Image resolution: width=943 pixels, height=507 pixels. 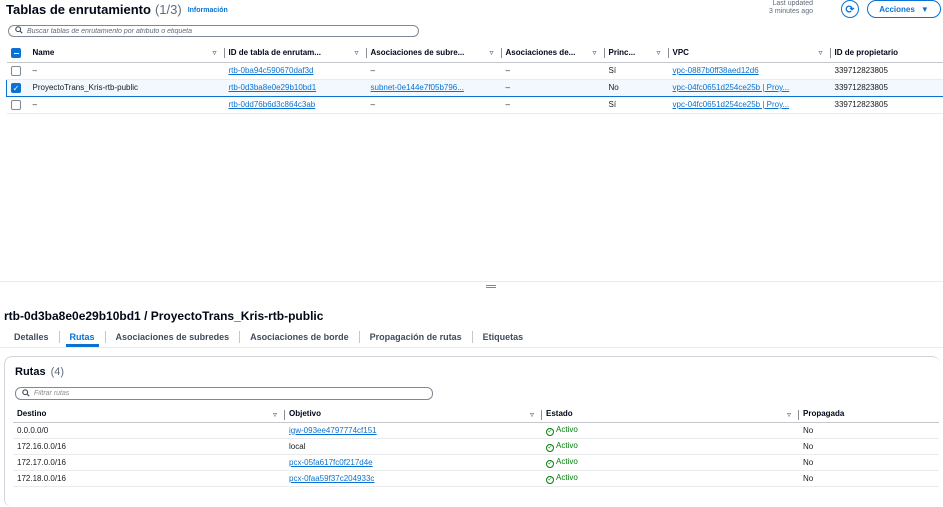 I want to click on row-owner: 339712823805, so click(x=886, y=105).